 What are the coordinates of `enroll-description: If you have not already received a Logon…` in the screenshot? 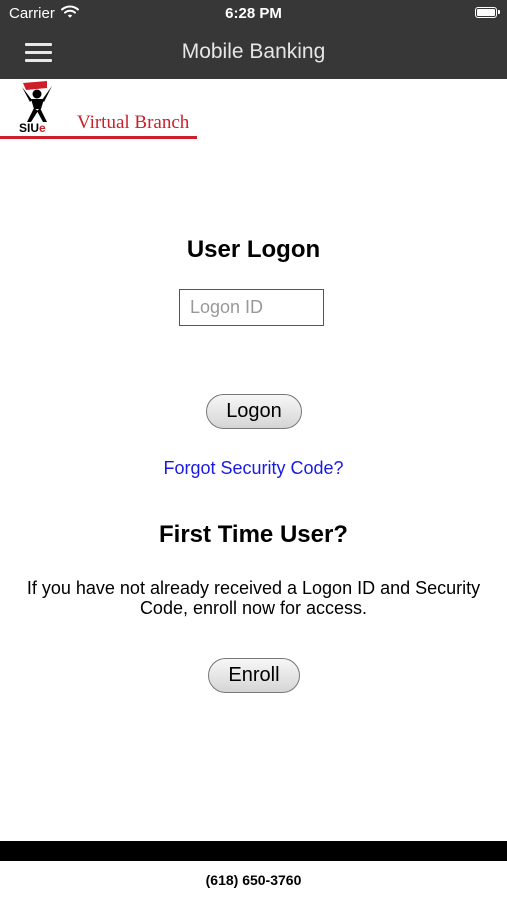 It's located at (253, 598).